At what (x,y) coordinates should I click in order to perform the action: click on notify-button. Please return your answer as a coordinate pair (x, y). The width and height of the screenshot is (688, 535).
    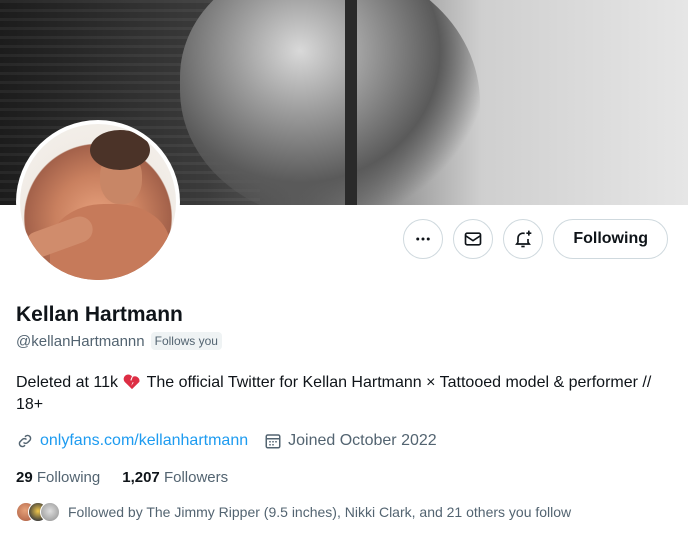
    Looking at the image, I should click on (523, 239).